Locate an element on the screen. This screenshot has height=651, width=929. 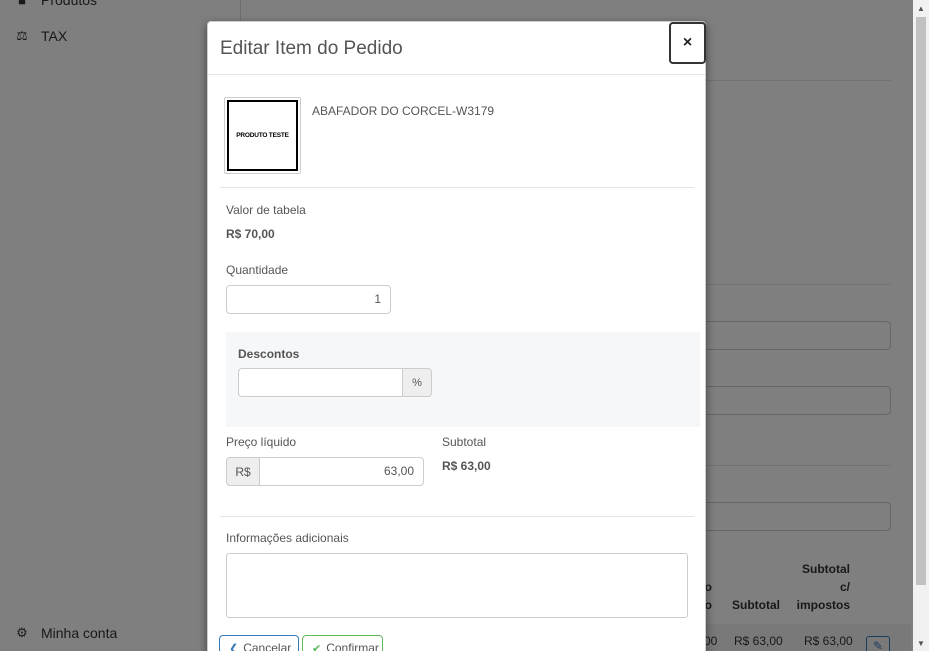
quantity-label: Quantidade is located at coordinates (257, 270).